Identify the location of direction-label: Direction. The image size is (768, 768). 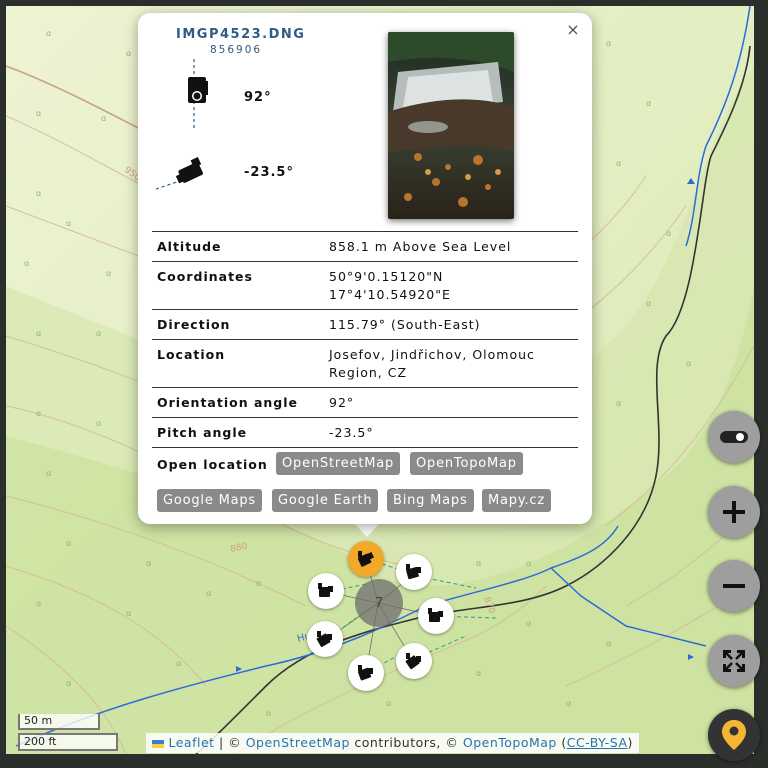
(194, 324).